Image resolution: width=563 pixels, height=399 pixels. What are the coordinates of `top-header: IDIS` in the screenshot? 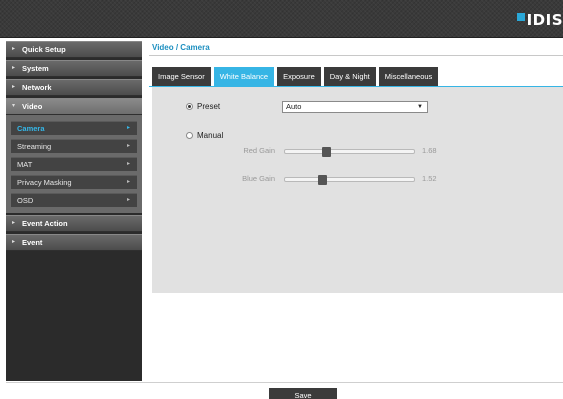 It's located at (281, 19).